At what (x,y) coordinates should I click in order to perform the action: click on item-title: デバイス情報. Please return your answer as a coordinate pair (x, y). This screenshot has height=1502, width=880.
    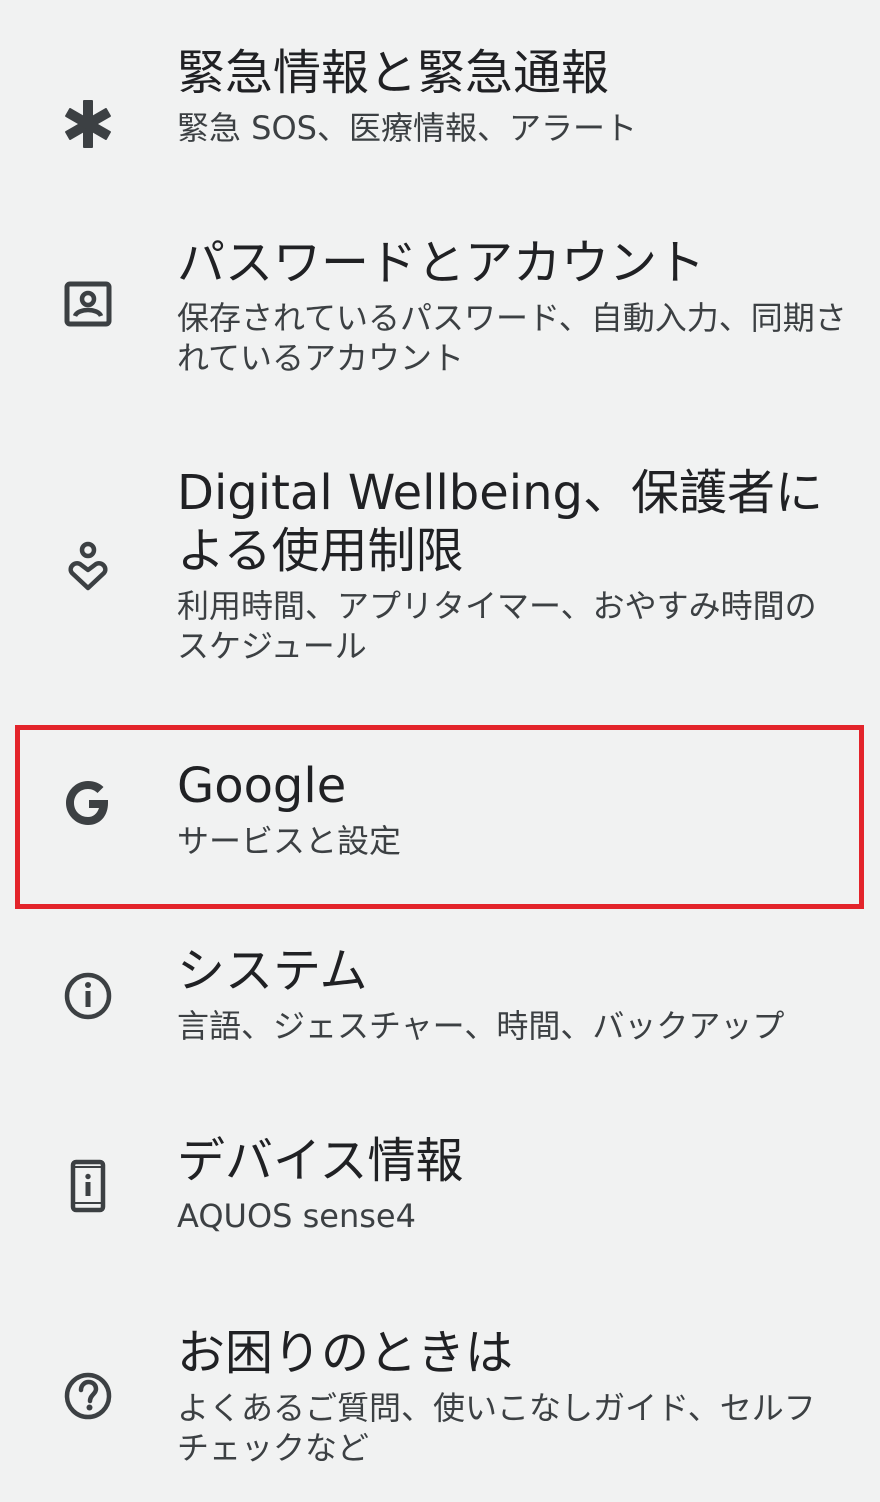
    Looking at the image, I should click on (320, 1161).